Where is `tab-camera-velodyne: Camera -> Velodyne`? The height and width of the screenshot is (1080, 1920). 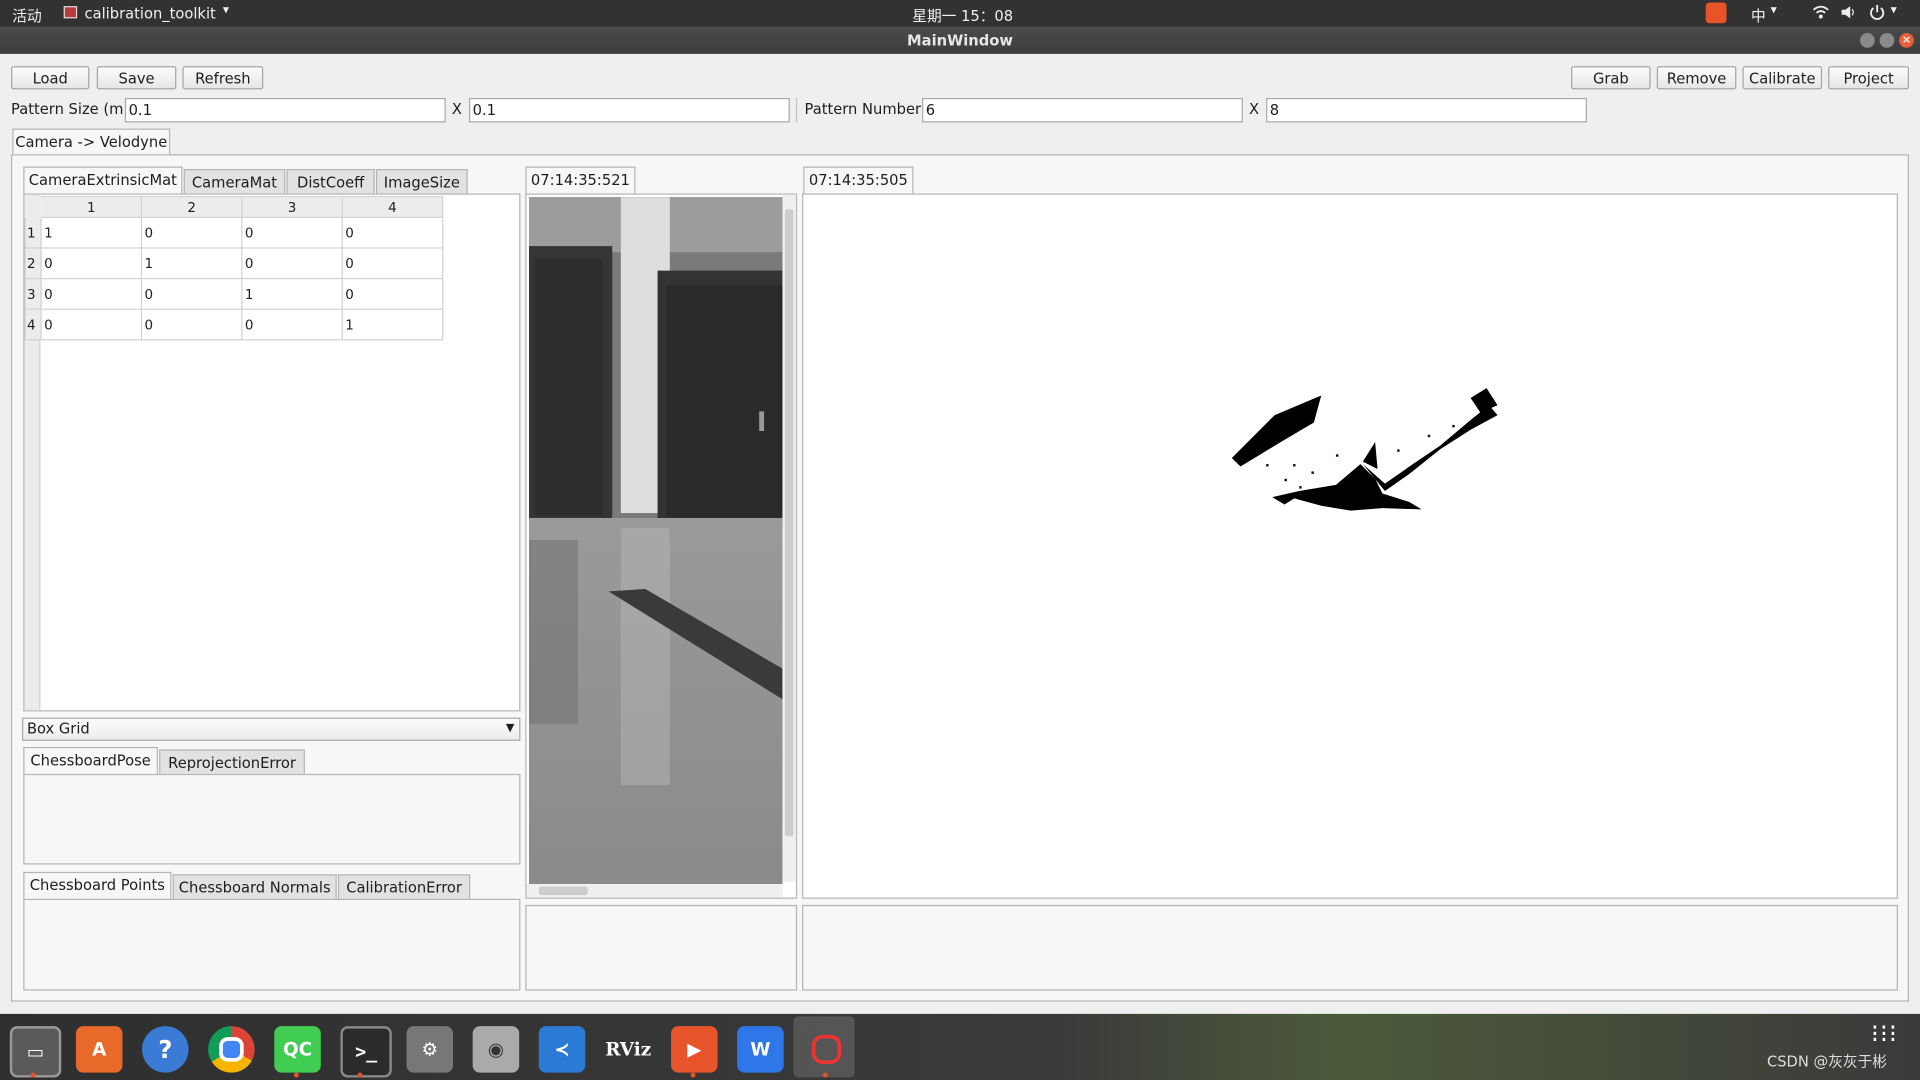 tab-camera-velodyne: Camera -> Velodyne is located at coordinates (91, 142).